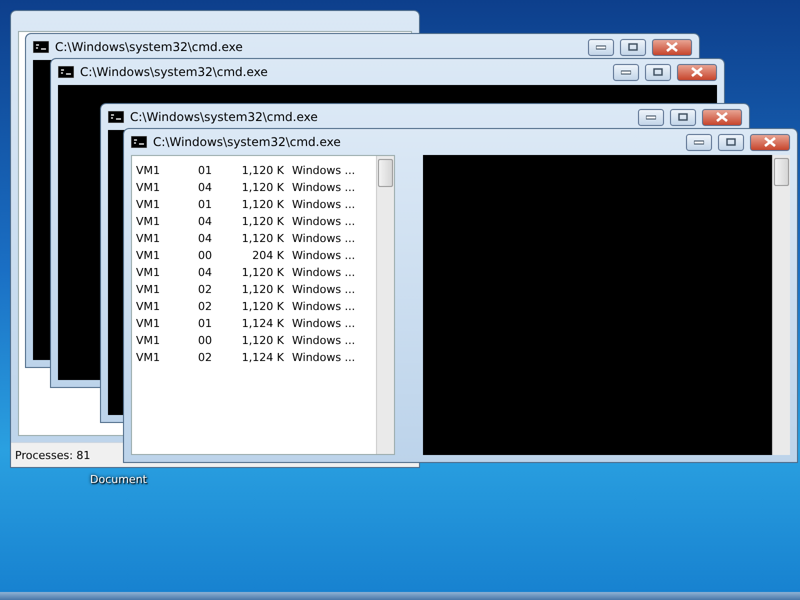 The height and width of the screenshot is (600, 800). Describe the element at coordinates (52, 455) in the screenshot. I see `process-count: Processes: 81` at that location.